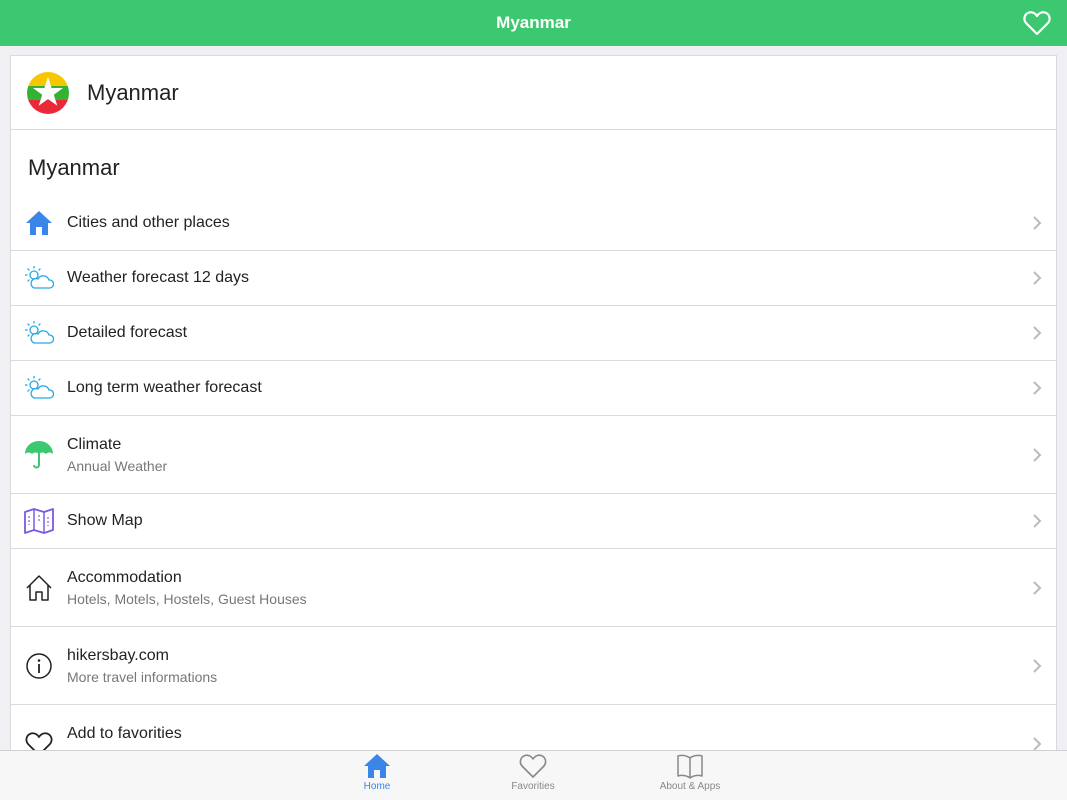 The image size is (1067, 800). What do you see at coordinates (533, 521) in the screenshot?
I see `list-item-show-map: Show Map` at bounding box center [533, 521].